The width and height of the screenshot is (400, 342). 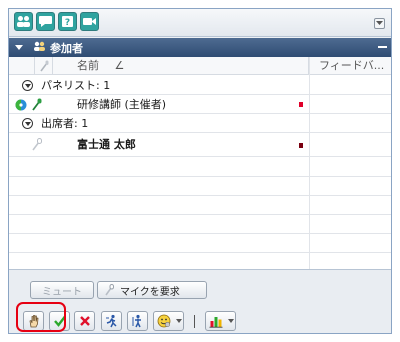 I want to click on slow-down-icon, so click(x=136, y=321).